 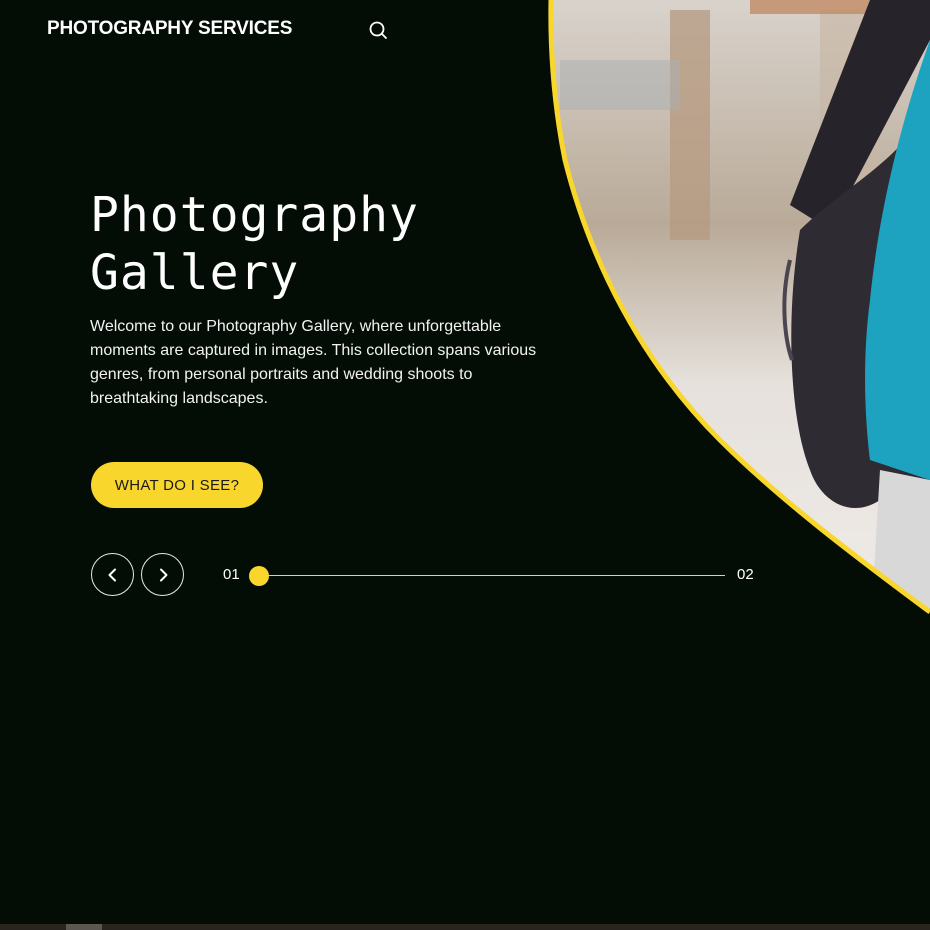 What do you see at coordinates (259, 576) in the screenshot?
I see `slider-knob` at bounding box center [259, 576].